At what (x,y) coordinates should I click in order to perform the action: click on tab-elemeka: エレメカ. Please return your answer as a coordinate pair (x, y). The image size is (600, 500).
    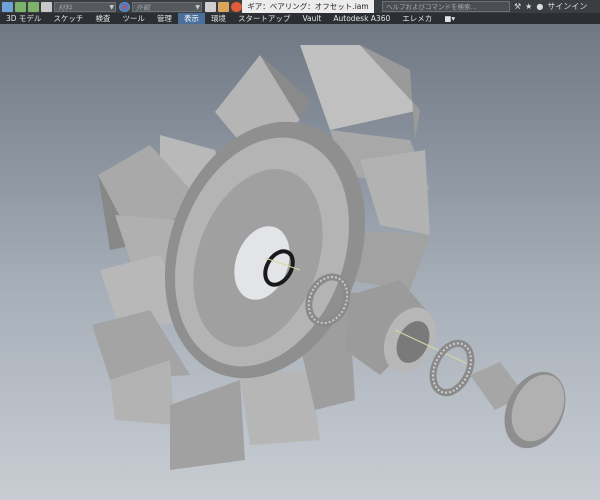
    Looking at the image, I should click on (417, 18).